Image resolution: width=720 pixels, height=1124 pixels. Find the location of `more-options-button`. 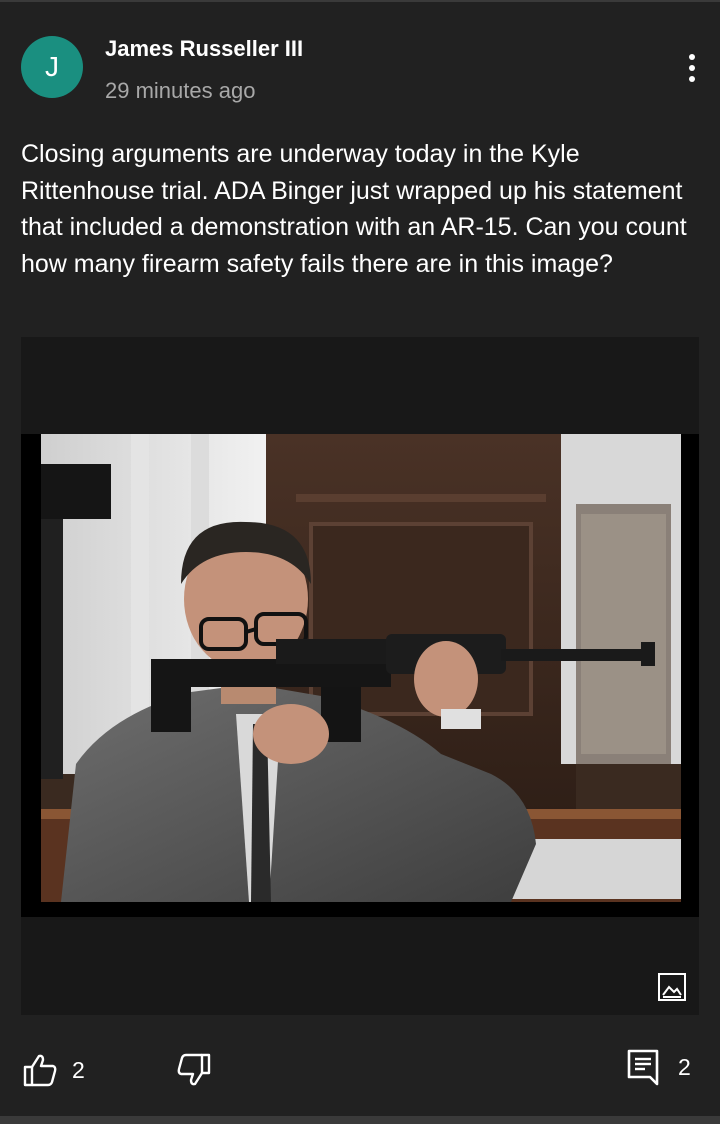

more-options-button is located at coordinates (692, 68).